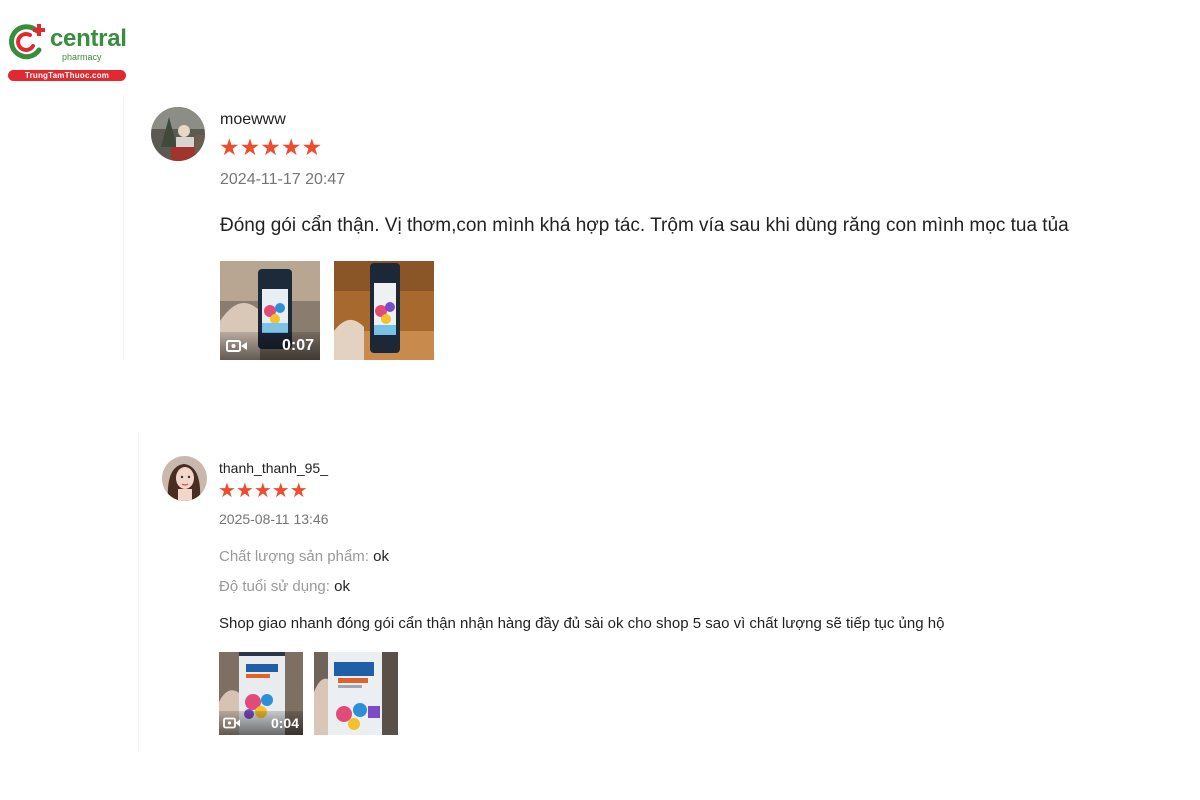 This screenshot has height=800, width=1200. Describe the element at coordinates (261, 723) in the screenshot. I see `video-overlay-bar: 0:04` at that location.